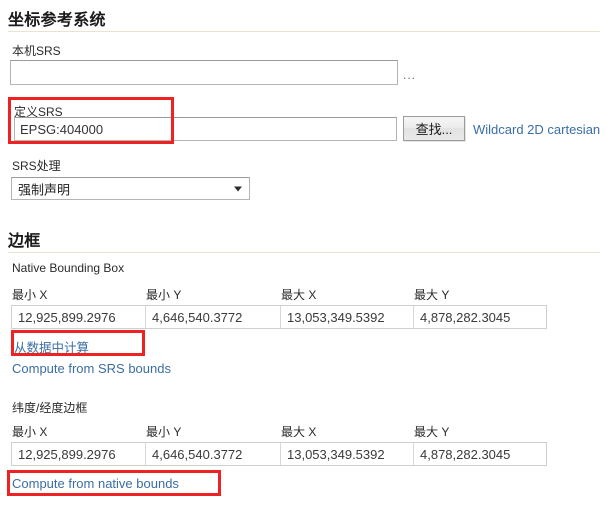  What do you see at coordinates (57, 20) in the screenshot?
I see `crs-section-heading: 坐标参考系统` at bounding box center [57, 20].